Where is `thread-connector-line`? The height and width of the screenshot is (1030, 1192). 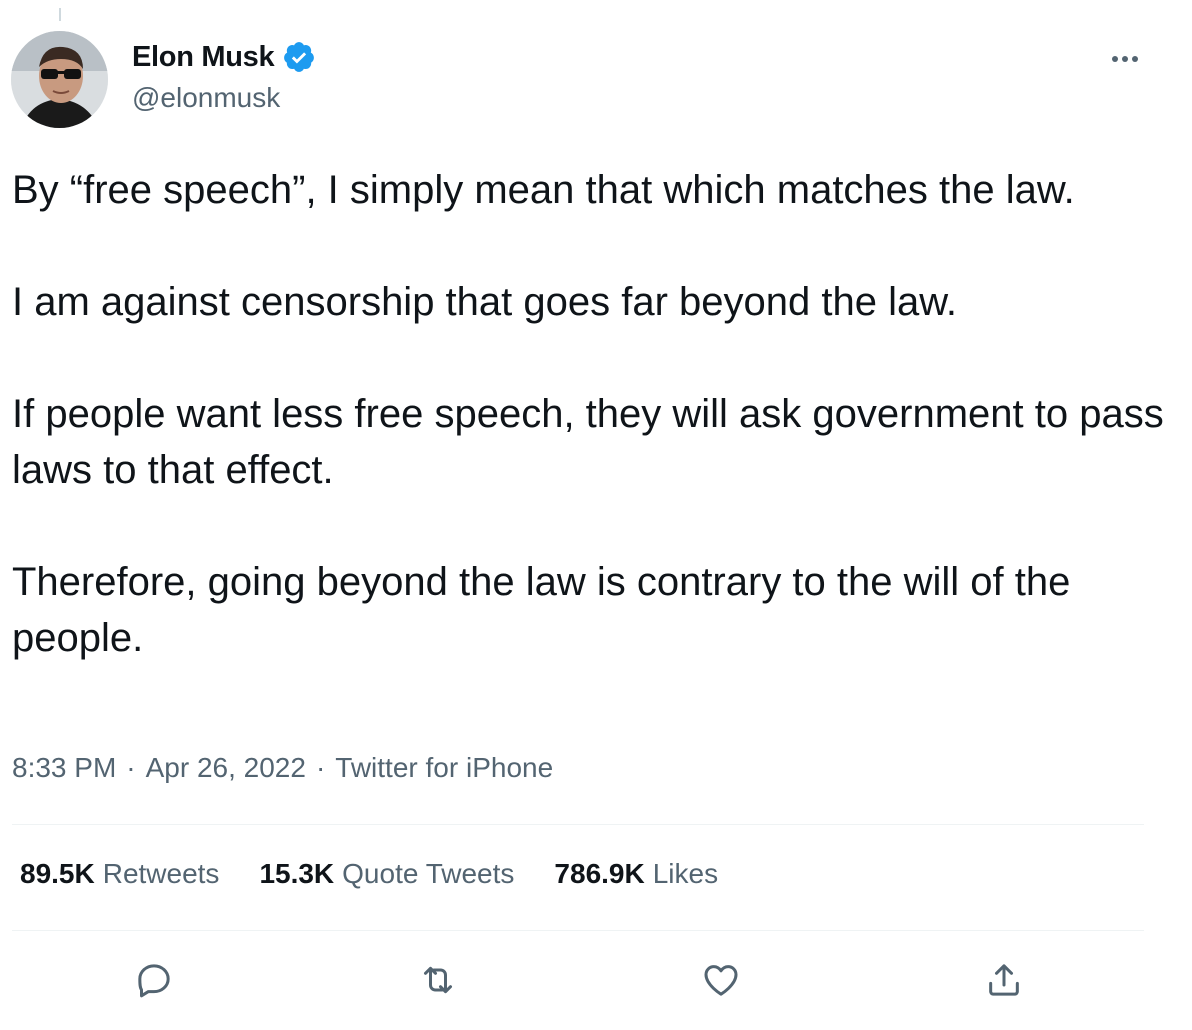 thread-connector-line is located at coordinates (60, 14).